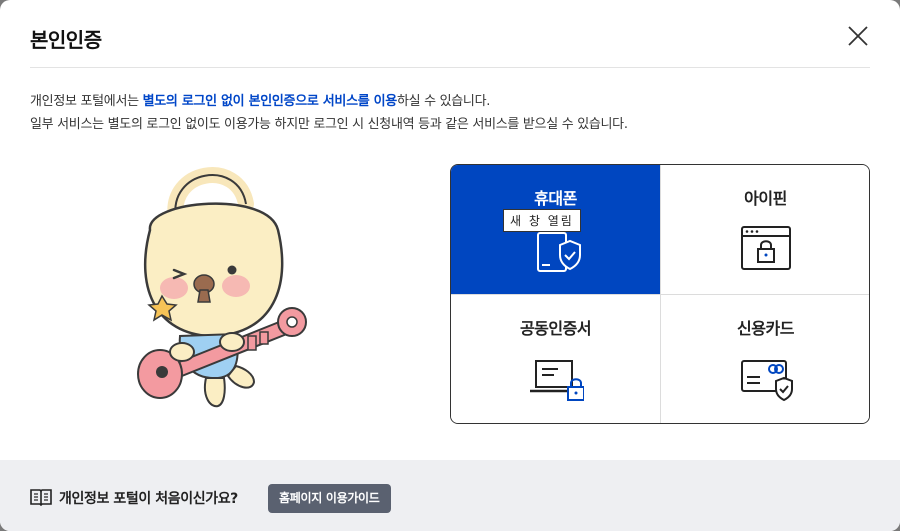 This screenshot has width=900, height=531. I want to click on book-icon, so click(41, 497).